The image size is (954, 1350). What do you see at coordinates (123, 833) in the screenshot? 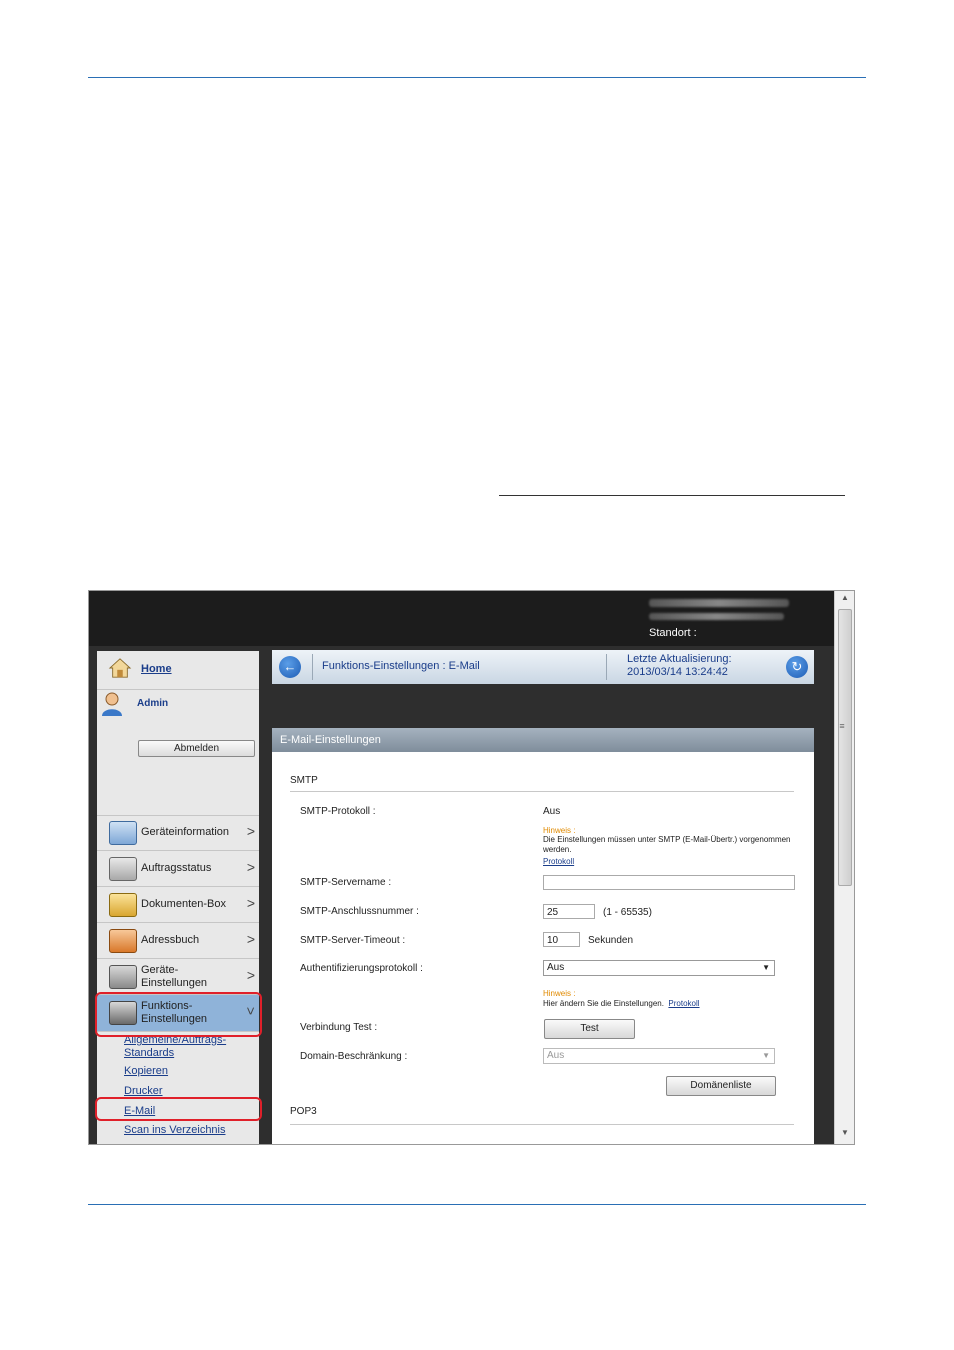
I see `device-info-icon` at bounding box center [123, 833].